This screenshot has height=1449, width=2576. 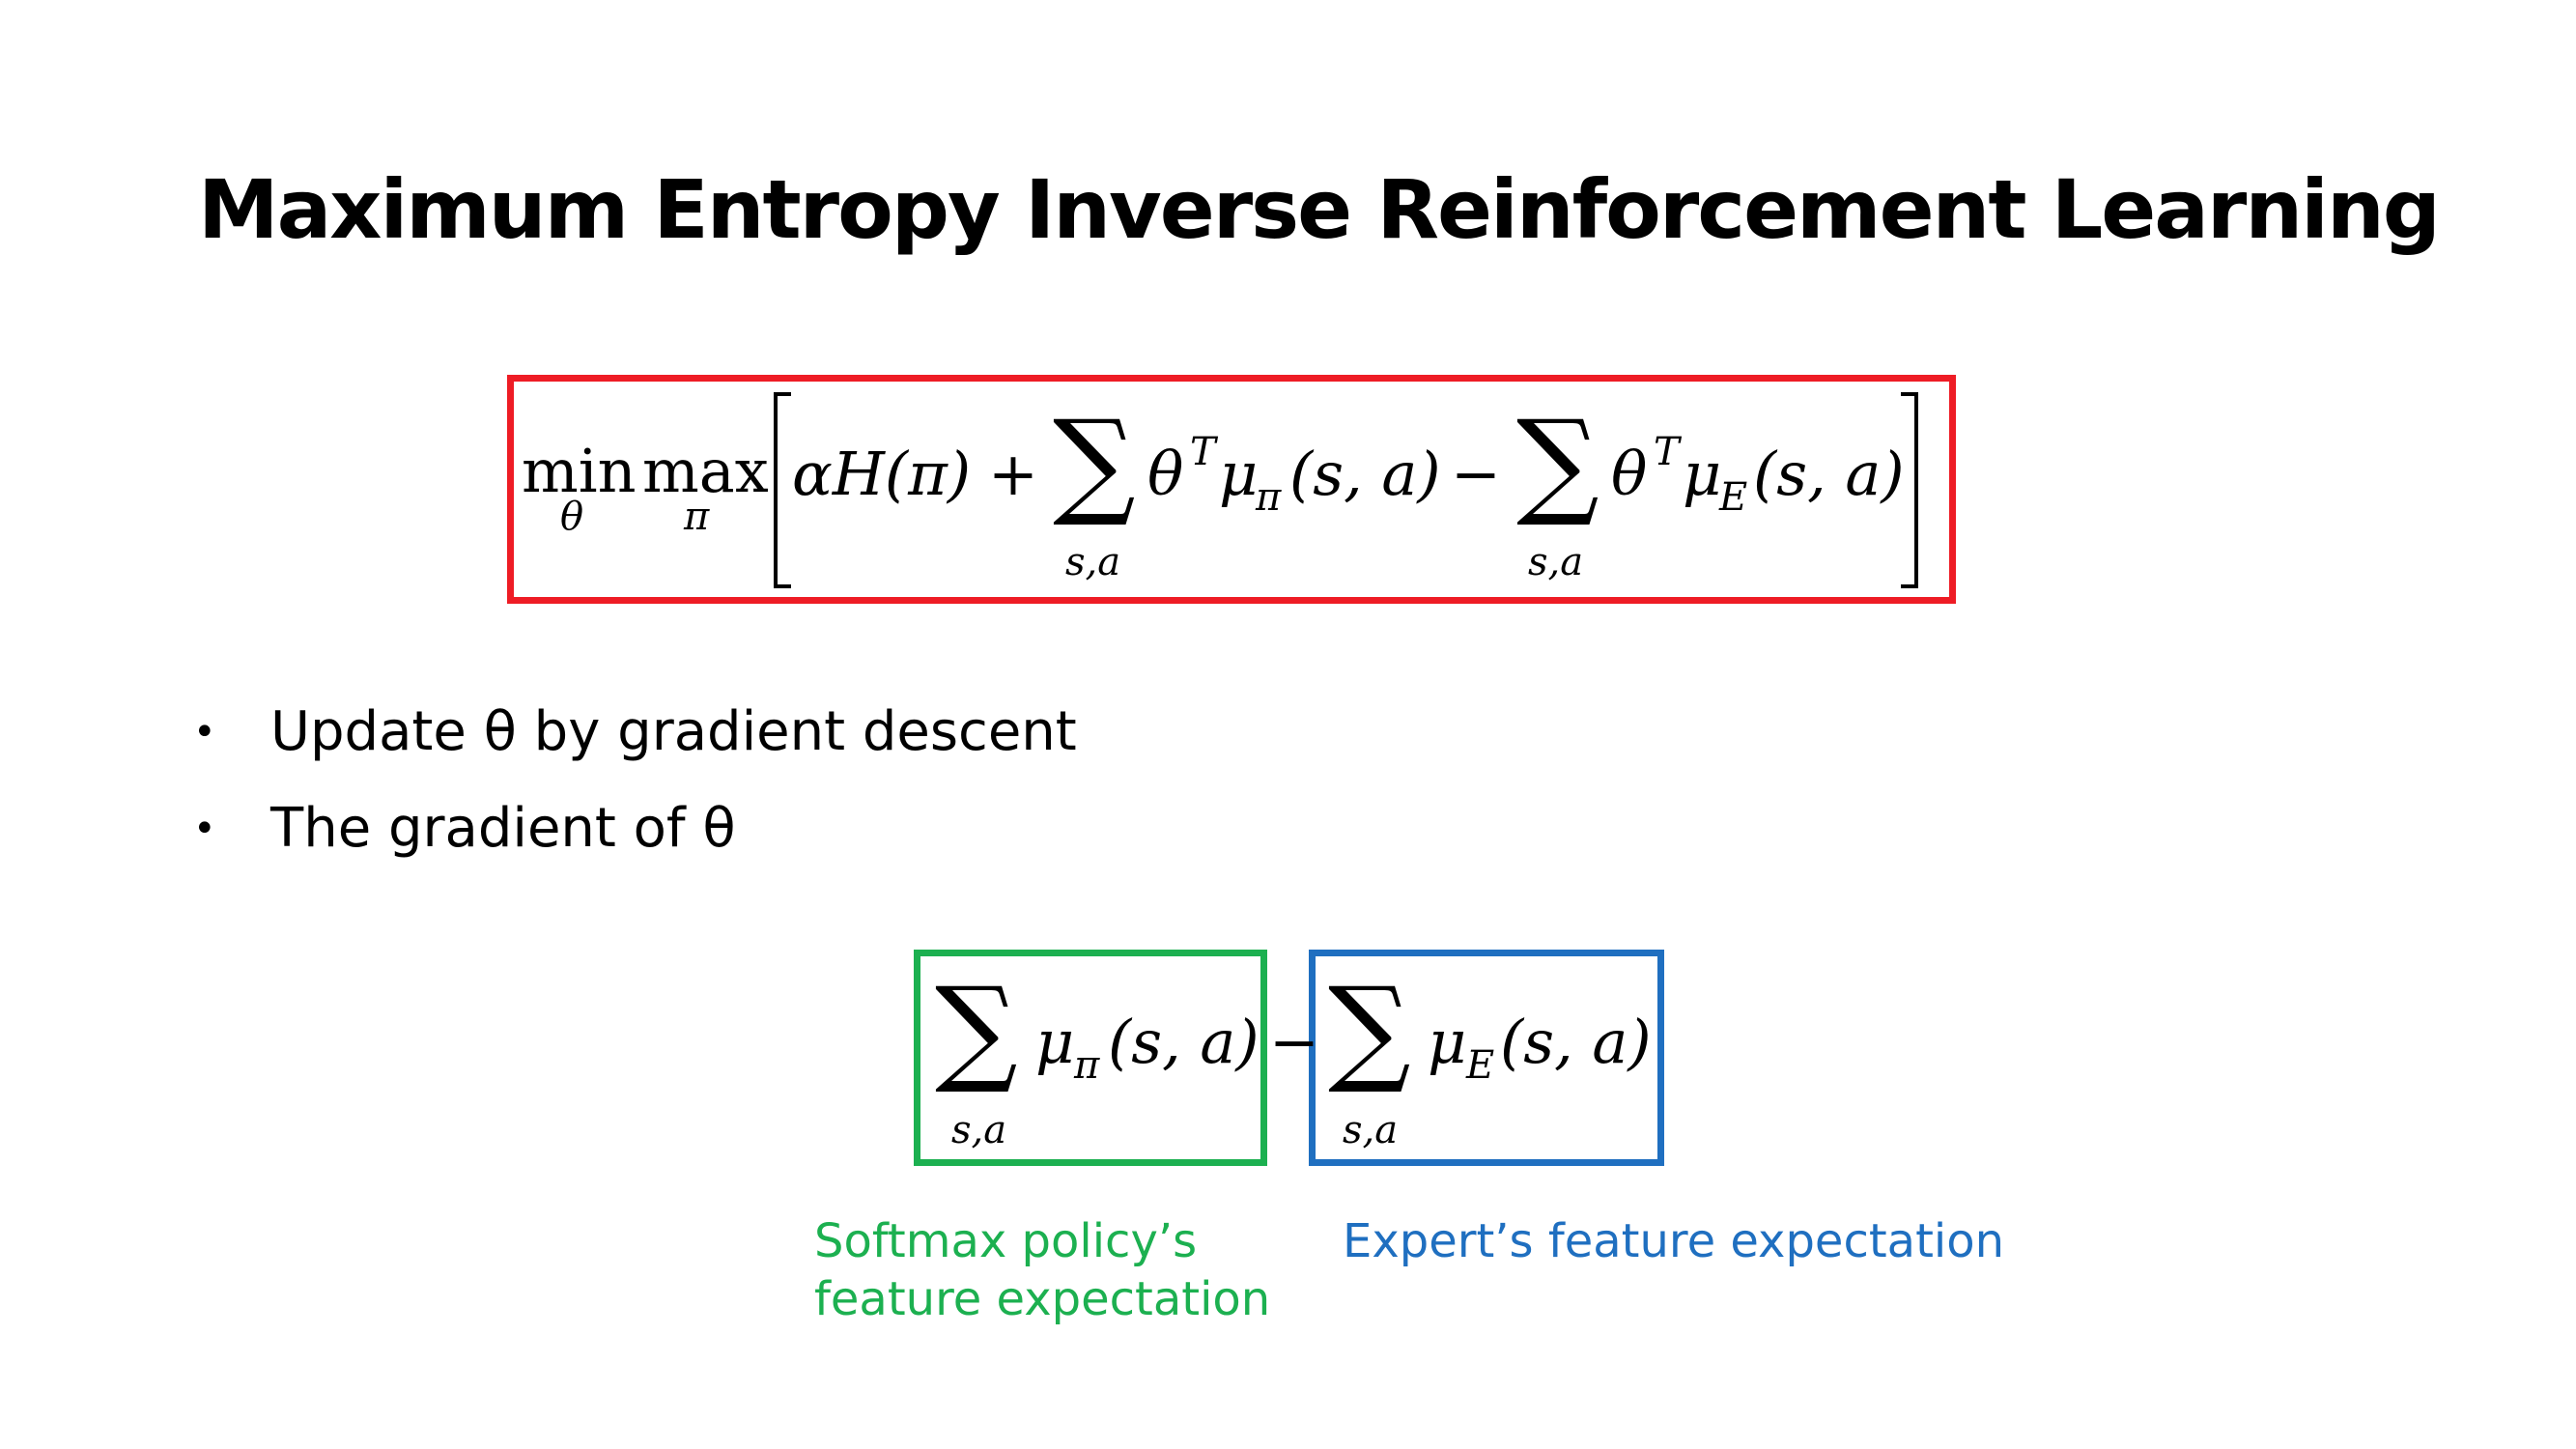 I want to click on policy-caption: Softmax policy’s feature expectation, so click(x=1042, y=1270).